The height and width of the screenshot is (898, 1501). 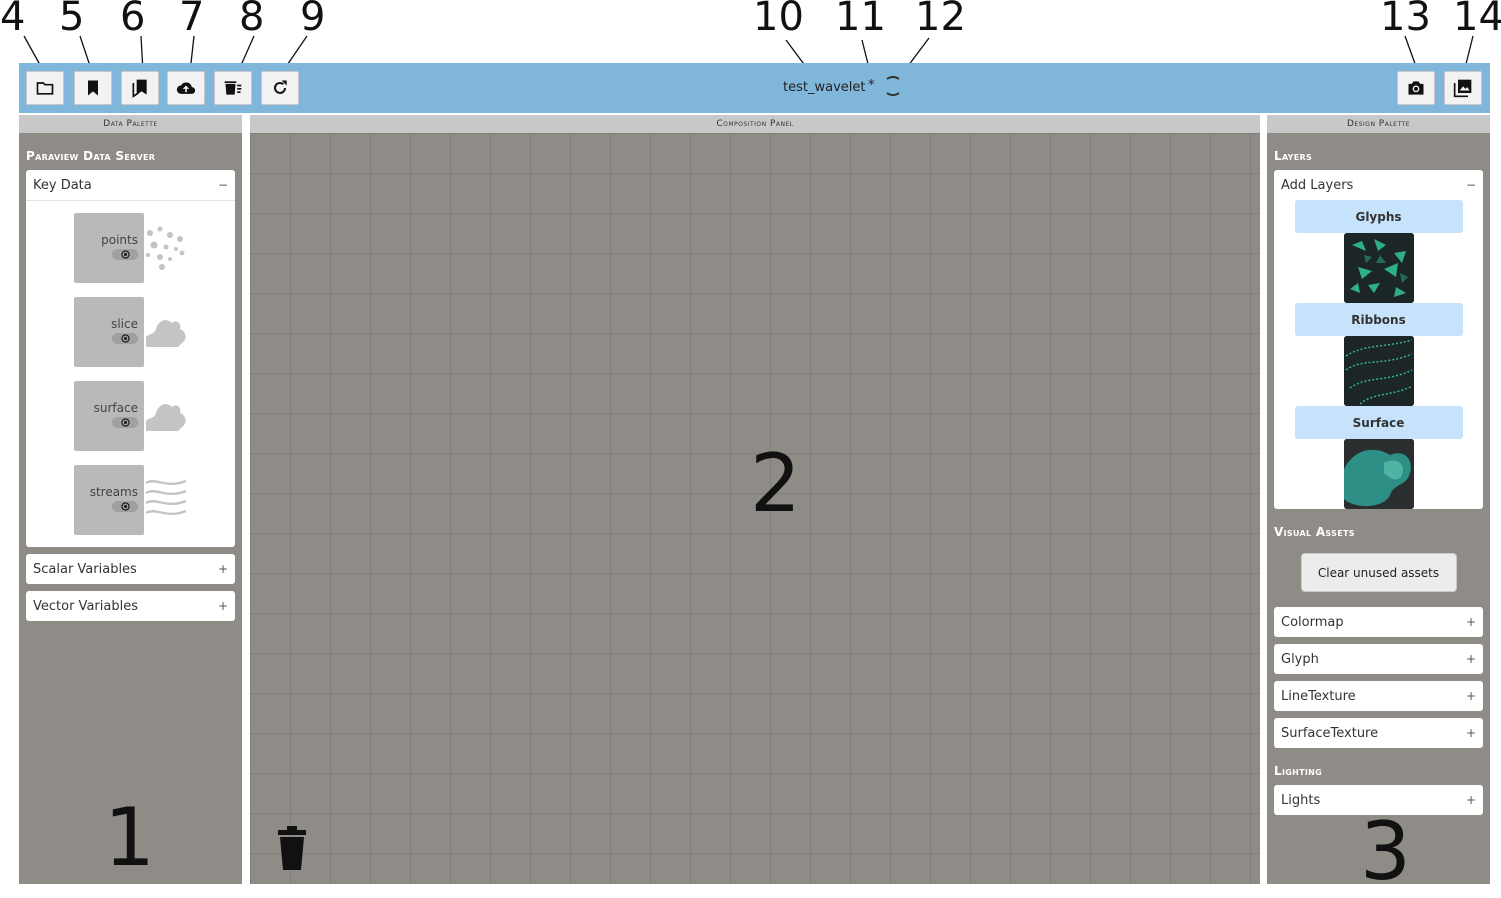 What do you see at coordinates (1378, 124) in the screenshot?
I see `design-palette-header: Design Palette` at bounding box center [1378, 124].